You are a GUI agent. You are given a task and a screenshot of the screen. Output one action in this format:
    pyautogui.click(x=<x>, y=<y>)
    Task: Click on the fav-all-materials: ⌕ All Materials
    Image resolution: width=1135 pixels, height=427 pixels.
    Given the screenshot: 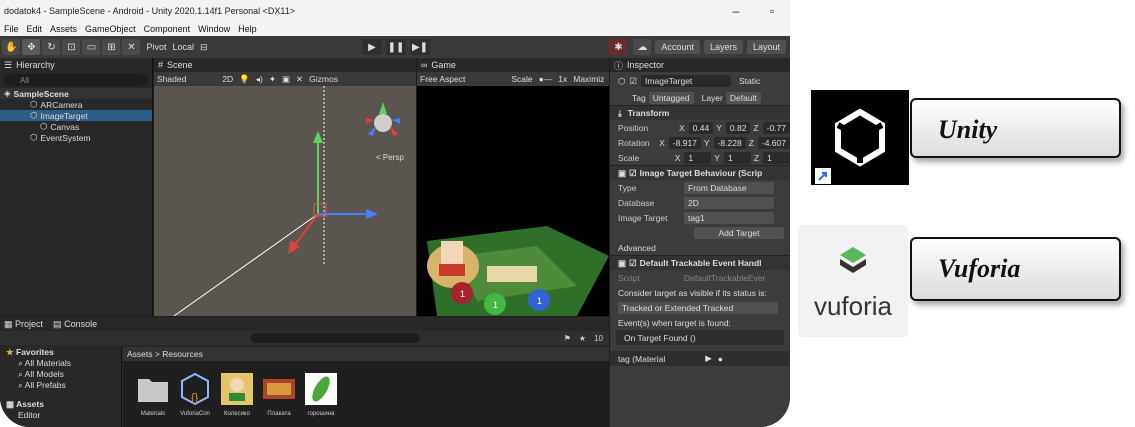 What is the action you would take?
    pyautogui.click(x=60, y=363)
    